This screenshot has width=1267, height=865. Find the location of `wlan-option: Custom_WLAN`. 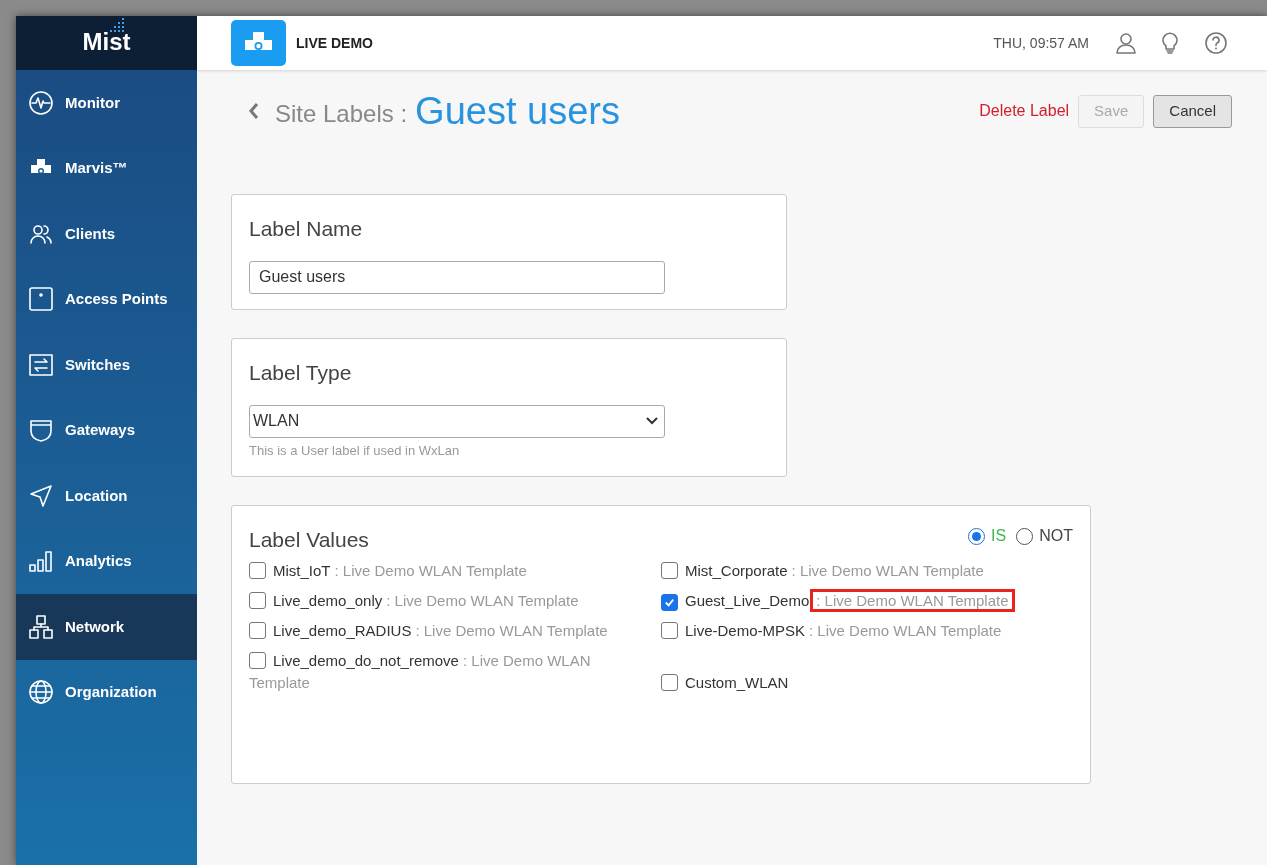

wlan-option: Custom_WLAN is located at coordinates (864, 682).